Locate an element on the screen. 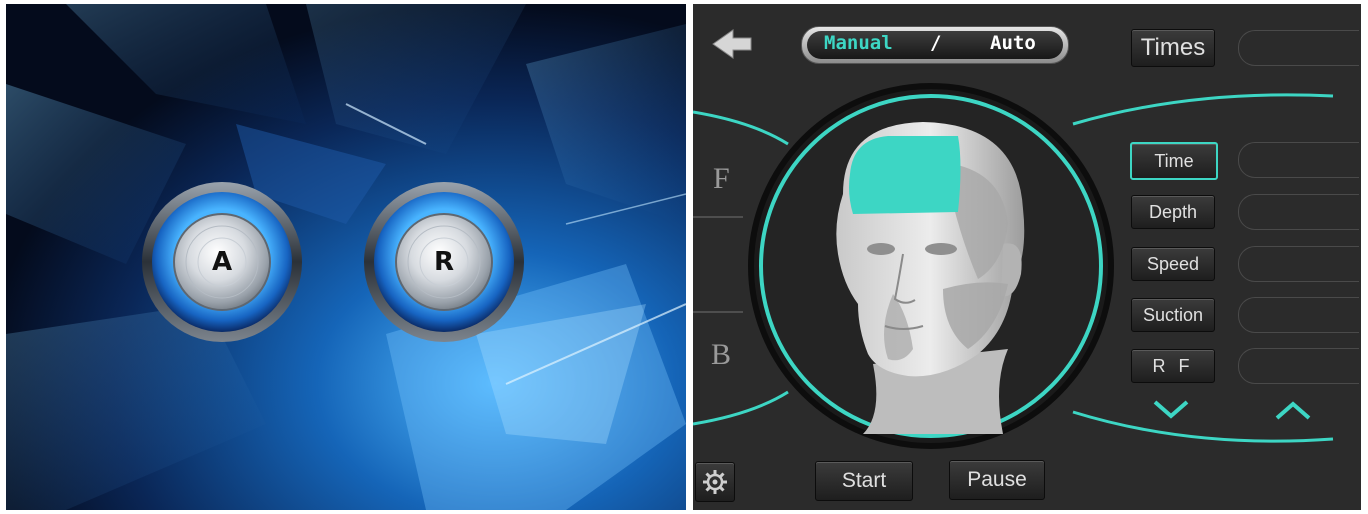  times-button: Times is located at coordinates (1173, 48).